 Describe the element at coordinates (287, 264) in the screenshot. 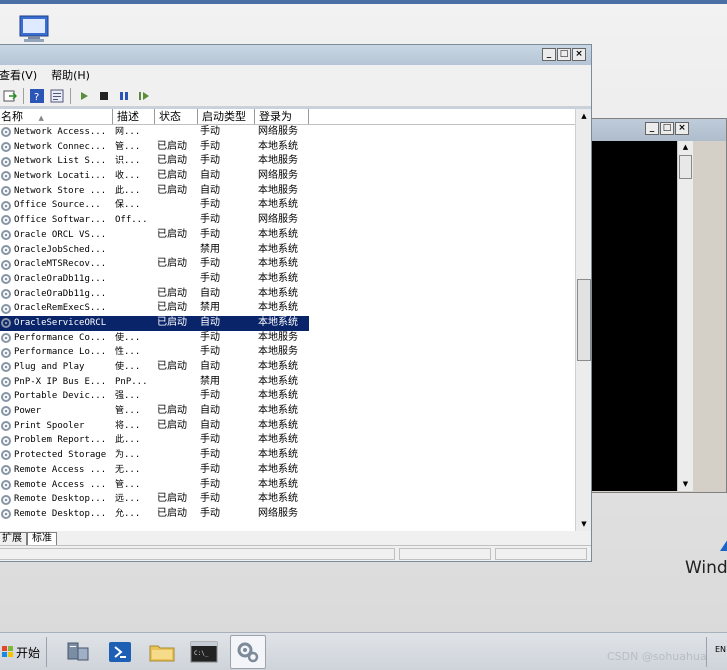

I see `table-row: OracleMTSRecov... 已启动 手动 本地系统` at that location.